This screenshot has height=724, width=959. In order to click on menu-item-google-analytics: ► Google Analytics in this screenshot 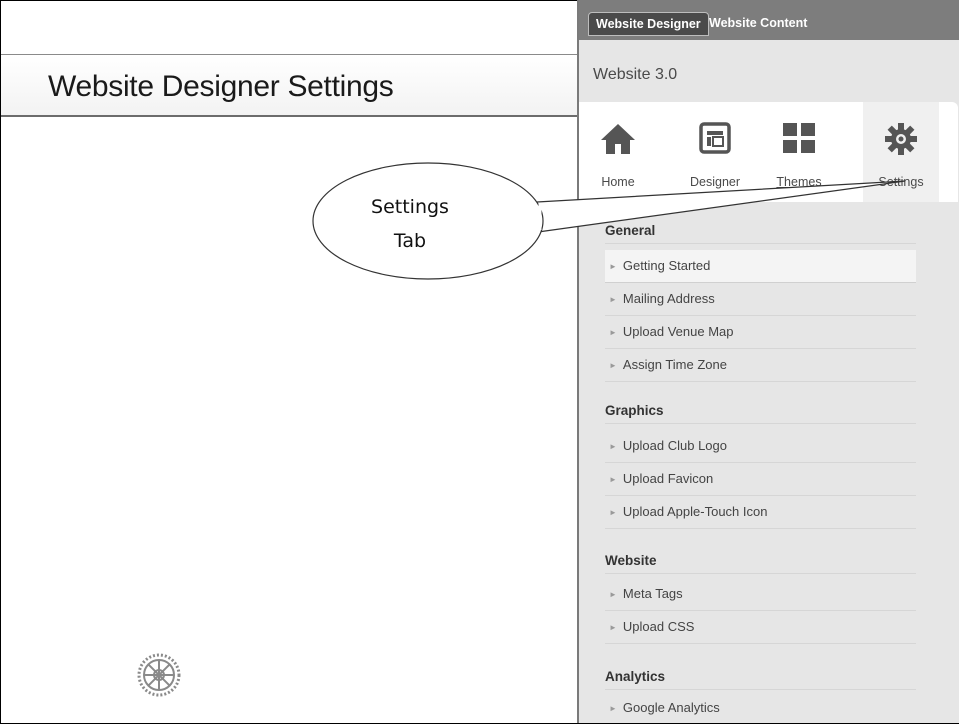, I will do `click(760, 707)`.